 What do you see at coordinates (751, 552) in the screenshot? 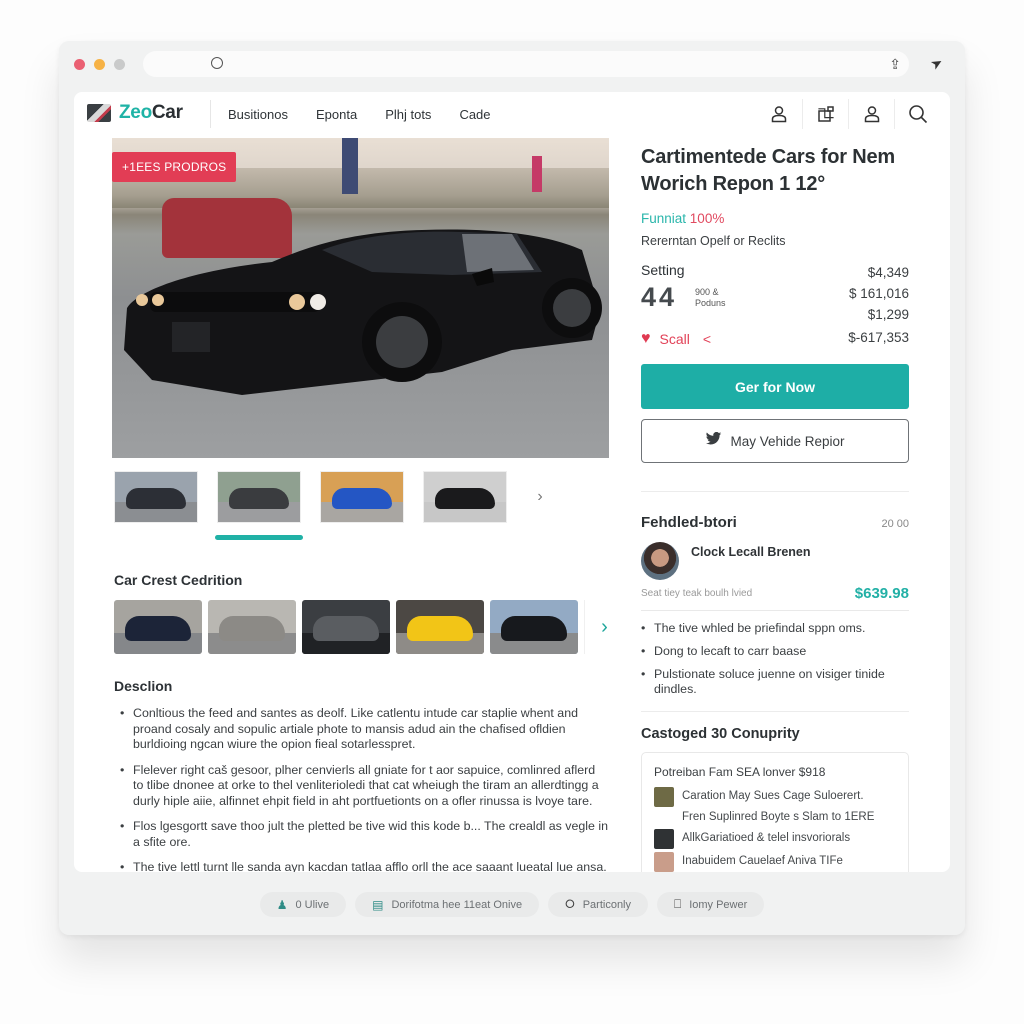
I see `dealer-name: Clock Lecall Brenen` at bounding box center [751, 552].